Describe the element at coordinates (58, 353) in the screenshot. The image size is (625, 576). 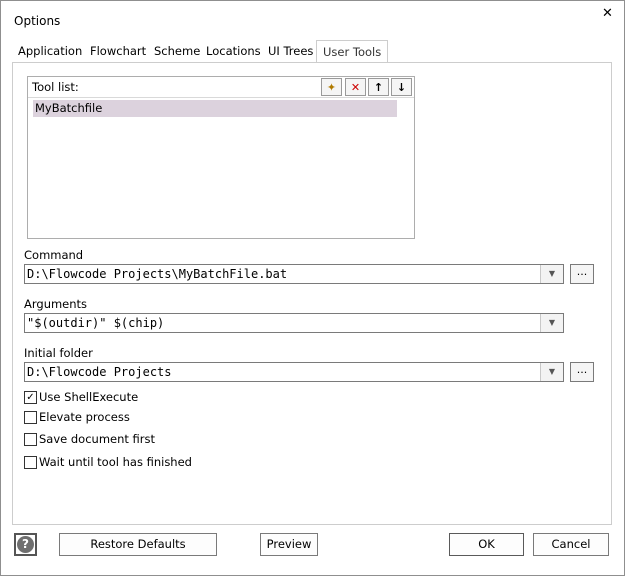
I see `initial-folder-label: Initial folder` at that location.